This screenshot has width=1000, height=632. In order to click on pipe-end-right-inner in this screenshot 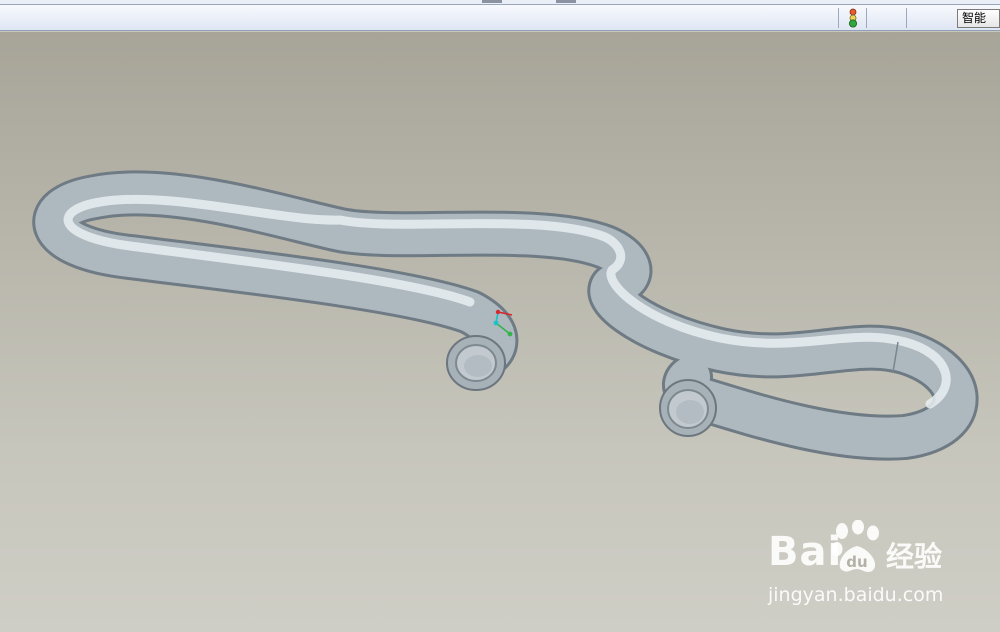, I will do `click(690, 412)`.